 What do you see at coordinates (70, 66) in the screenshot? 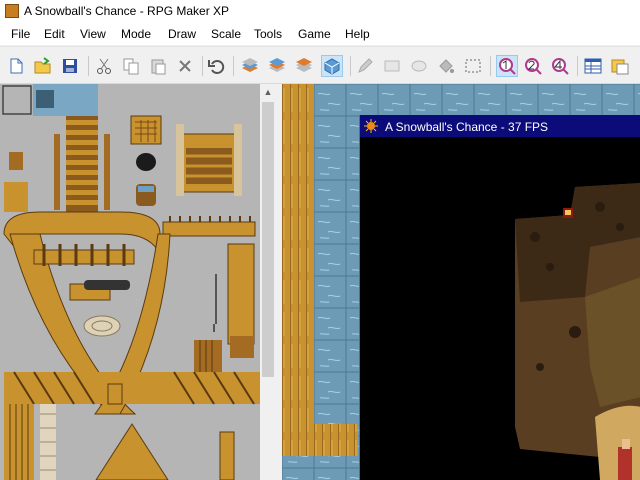
I see `save-project-icon` at bounding box center [70, 66].